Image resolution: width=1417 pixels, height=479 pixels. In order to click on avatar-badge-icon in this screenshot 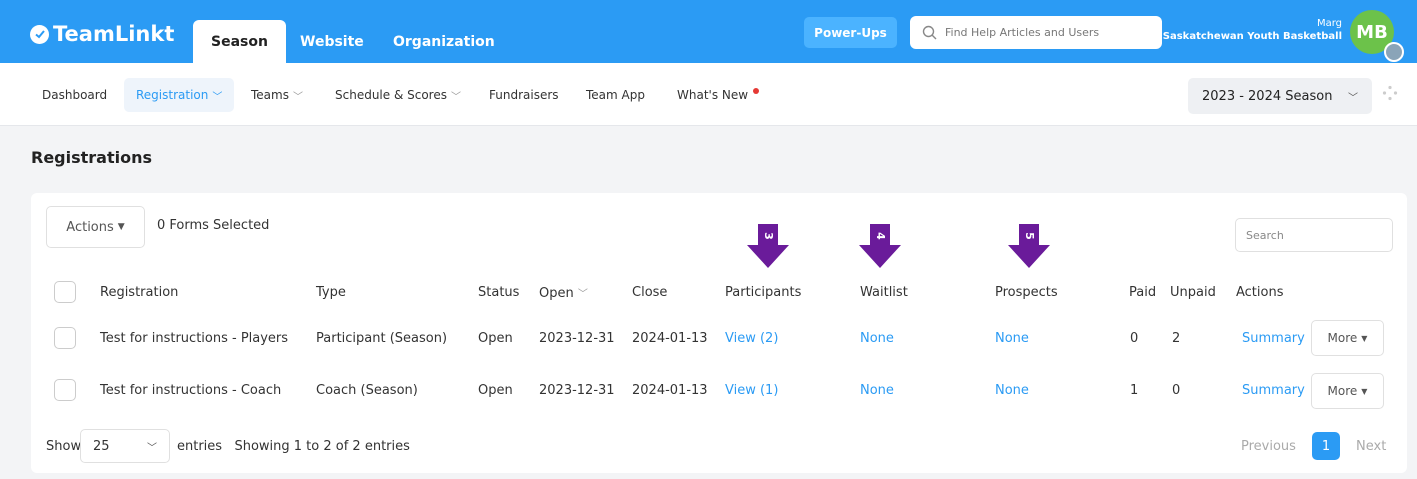, I will do `click(1394, 52)`.